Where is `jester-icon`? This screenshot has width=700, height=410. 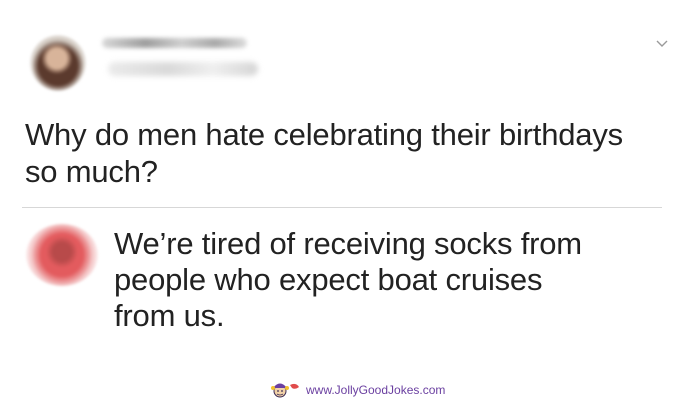 jester-icon is located at coordinates (285, 390).